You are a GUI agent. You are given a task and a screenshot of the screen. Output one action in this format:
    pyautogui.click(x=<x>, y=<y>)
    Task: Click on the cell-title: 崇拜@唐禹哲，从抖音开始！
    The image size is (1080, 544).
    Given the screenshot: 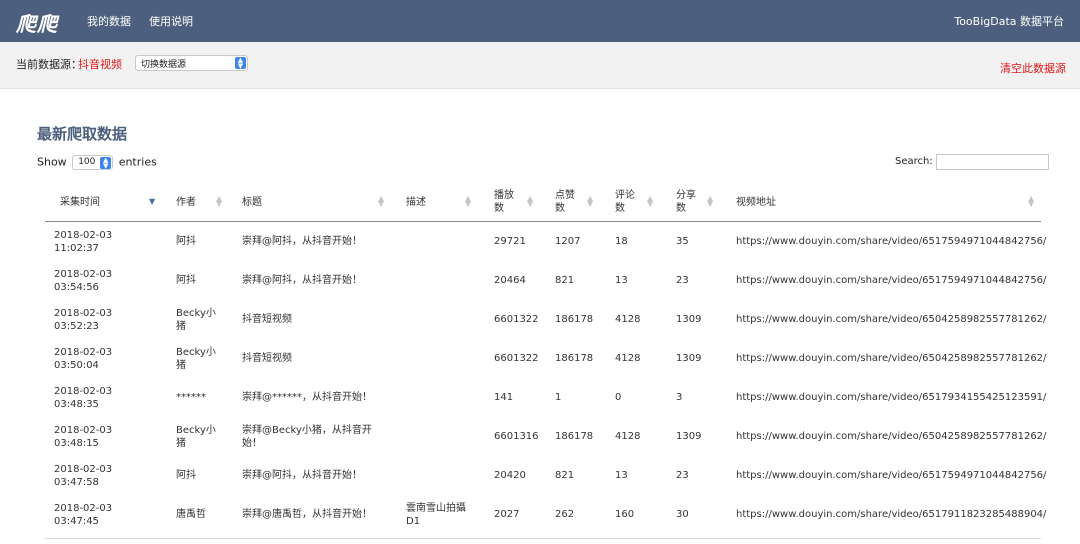 What is the action you would take?
    pyautogui.click(x=307, y=514)
    